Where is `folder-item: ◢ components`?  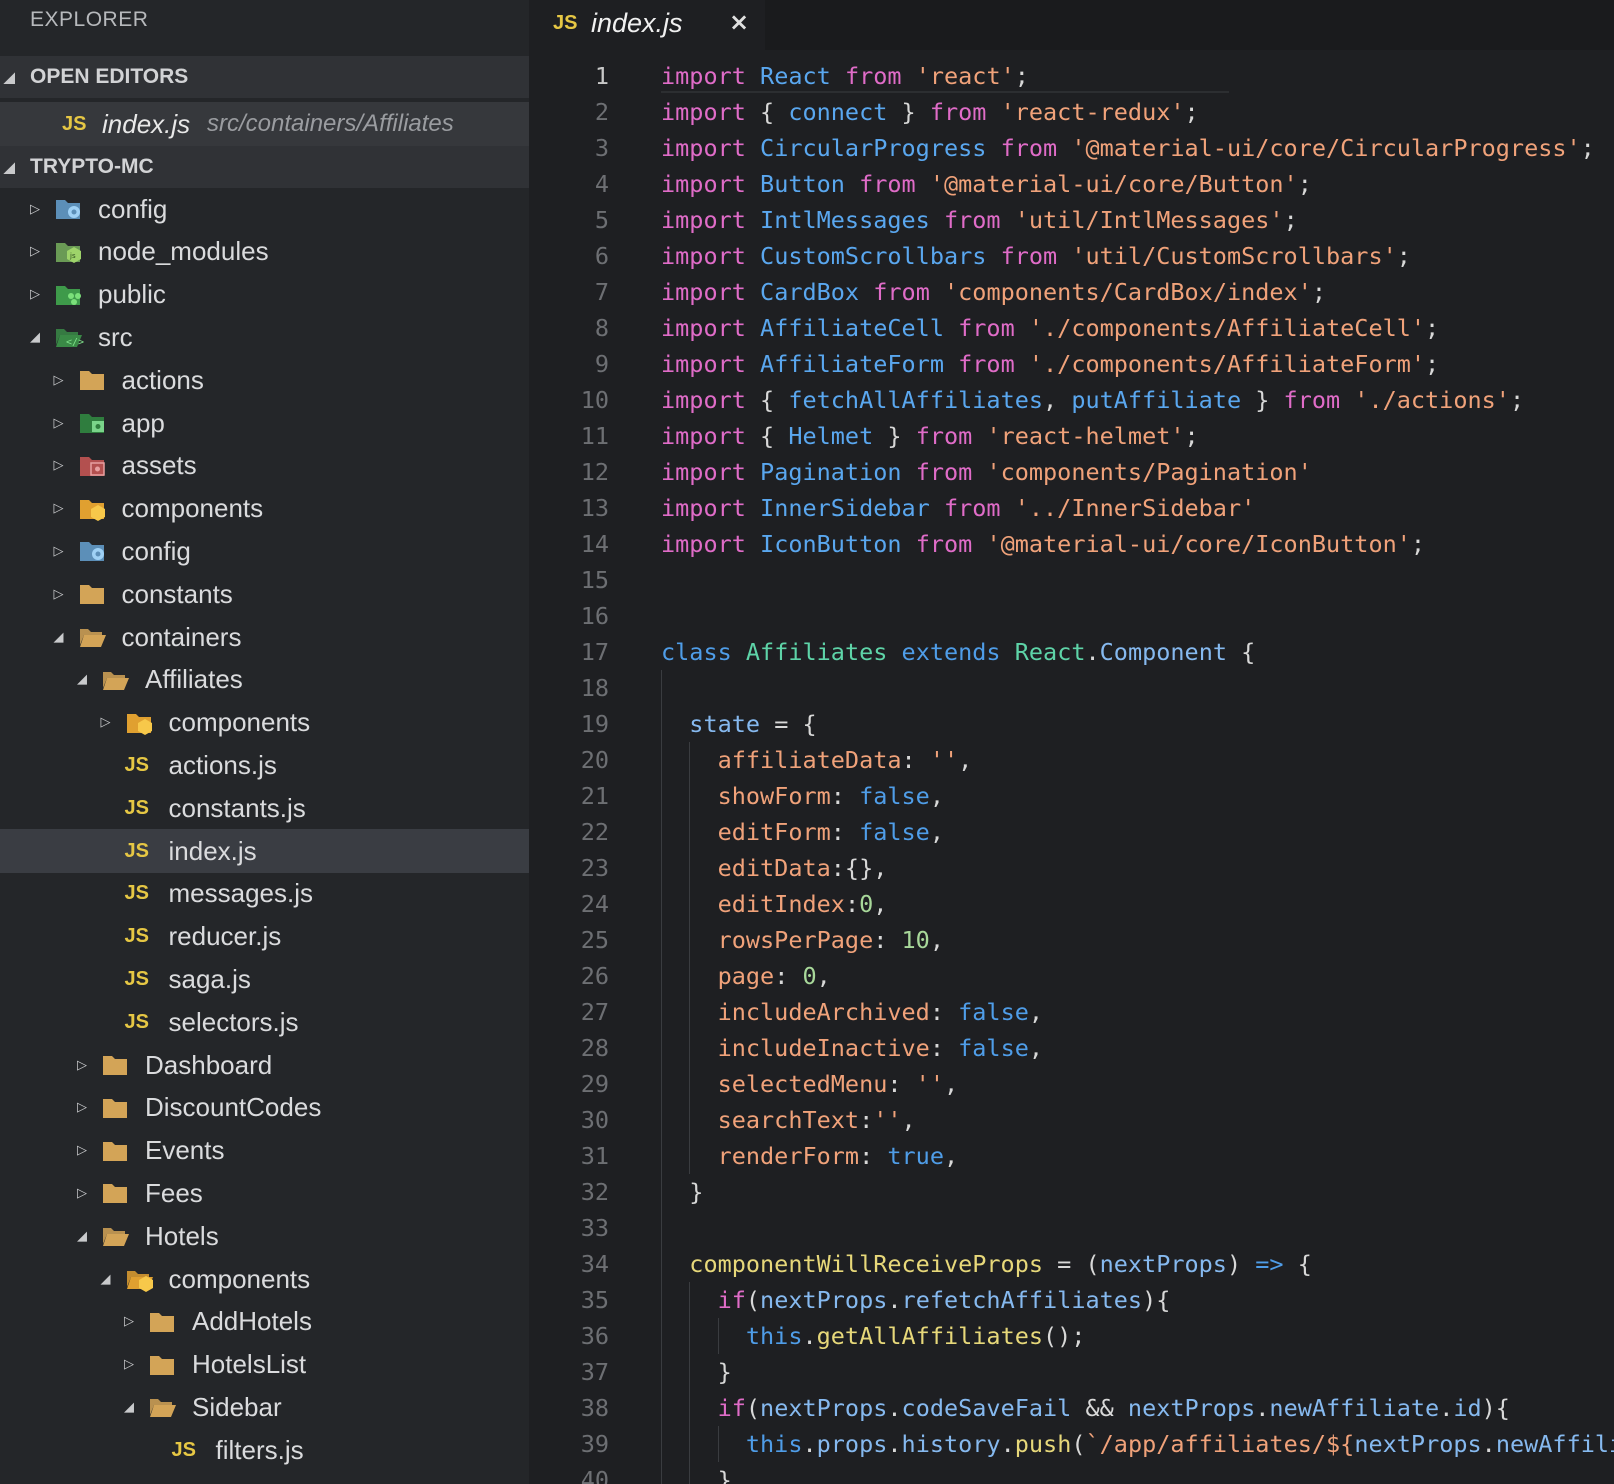
folder-item: ◢ components is located at coordinates (264, 1279).